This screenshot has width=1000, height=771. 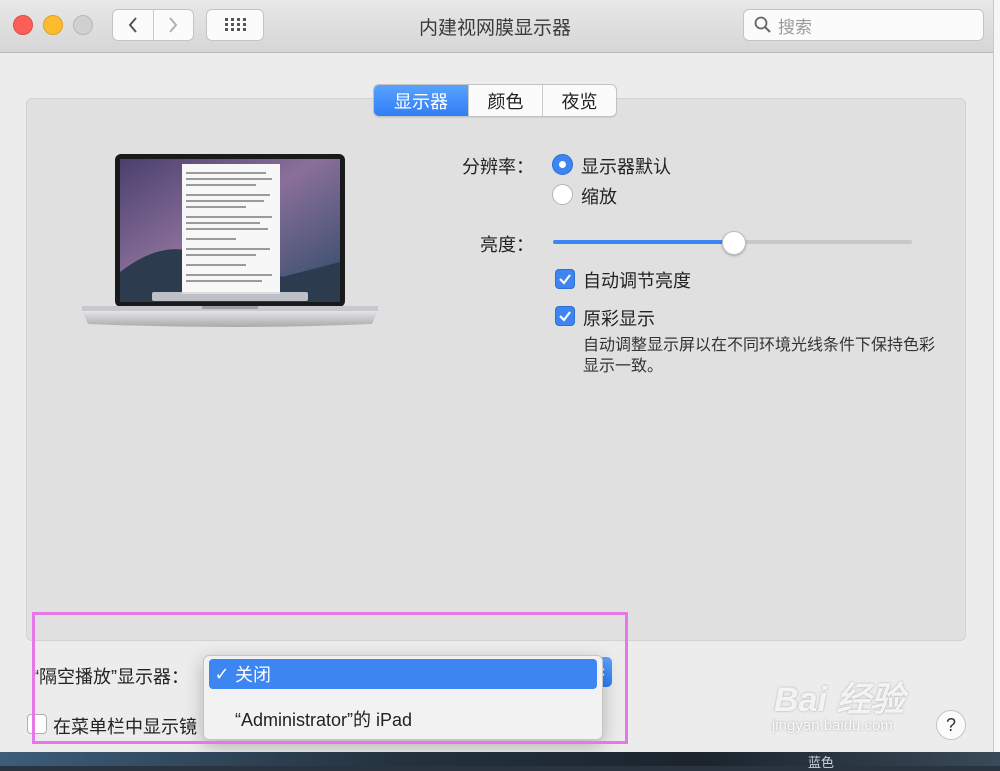 What do you see at coordinates (821, 762) in the screenshot?
I see `background-text-fragment: 蓝色` at bounding box center [821, 762].